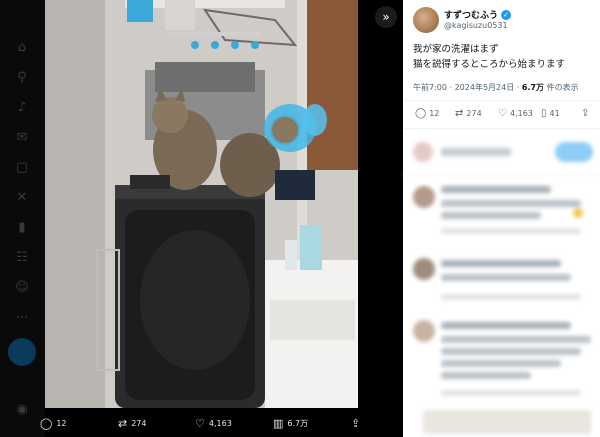 Image resolution: width=600 pixels, height=437 pixels. I want to click on promo-banner, so click(507, 422).